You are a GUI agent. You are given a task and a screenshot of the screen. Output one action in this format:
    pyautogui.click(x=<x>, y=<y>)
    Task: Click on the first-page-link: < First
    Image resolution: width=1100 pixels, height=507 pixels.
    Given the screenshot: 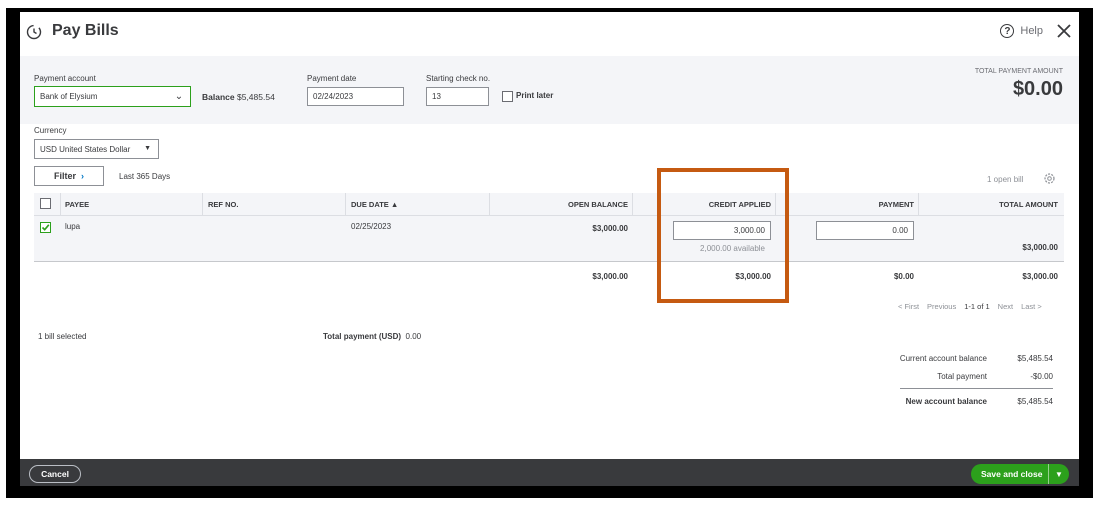 What is the action you would take?
    pyautogui.click(x=908, y=306)
    